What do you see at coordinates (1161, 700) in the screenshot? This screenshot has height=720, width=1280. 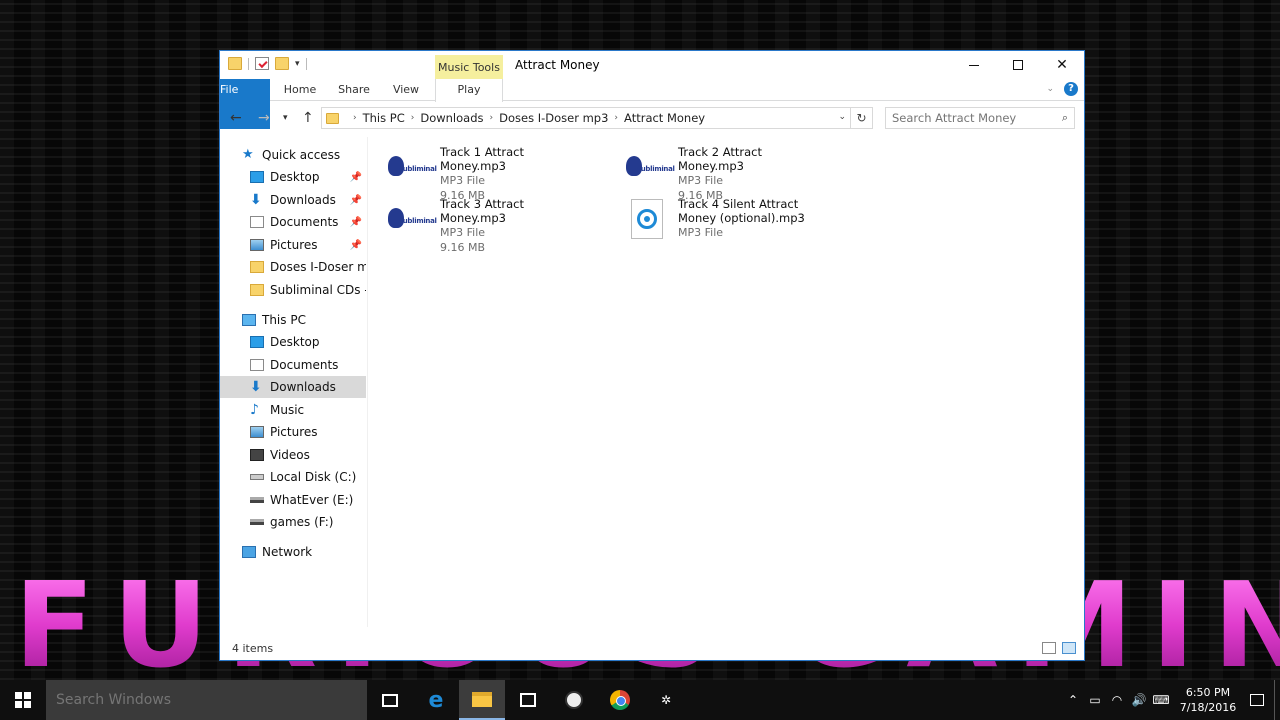 I see `keyboard-icon: ⌨` at bounding box center [1161, 700].